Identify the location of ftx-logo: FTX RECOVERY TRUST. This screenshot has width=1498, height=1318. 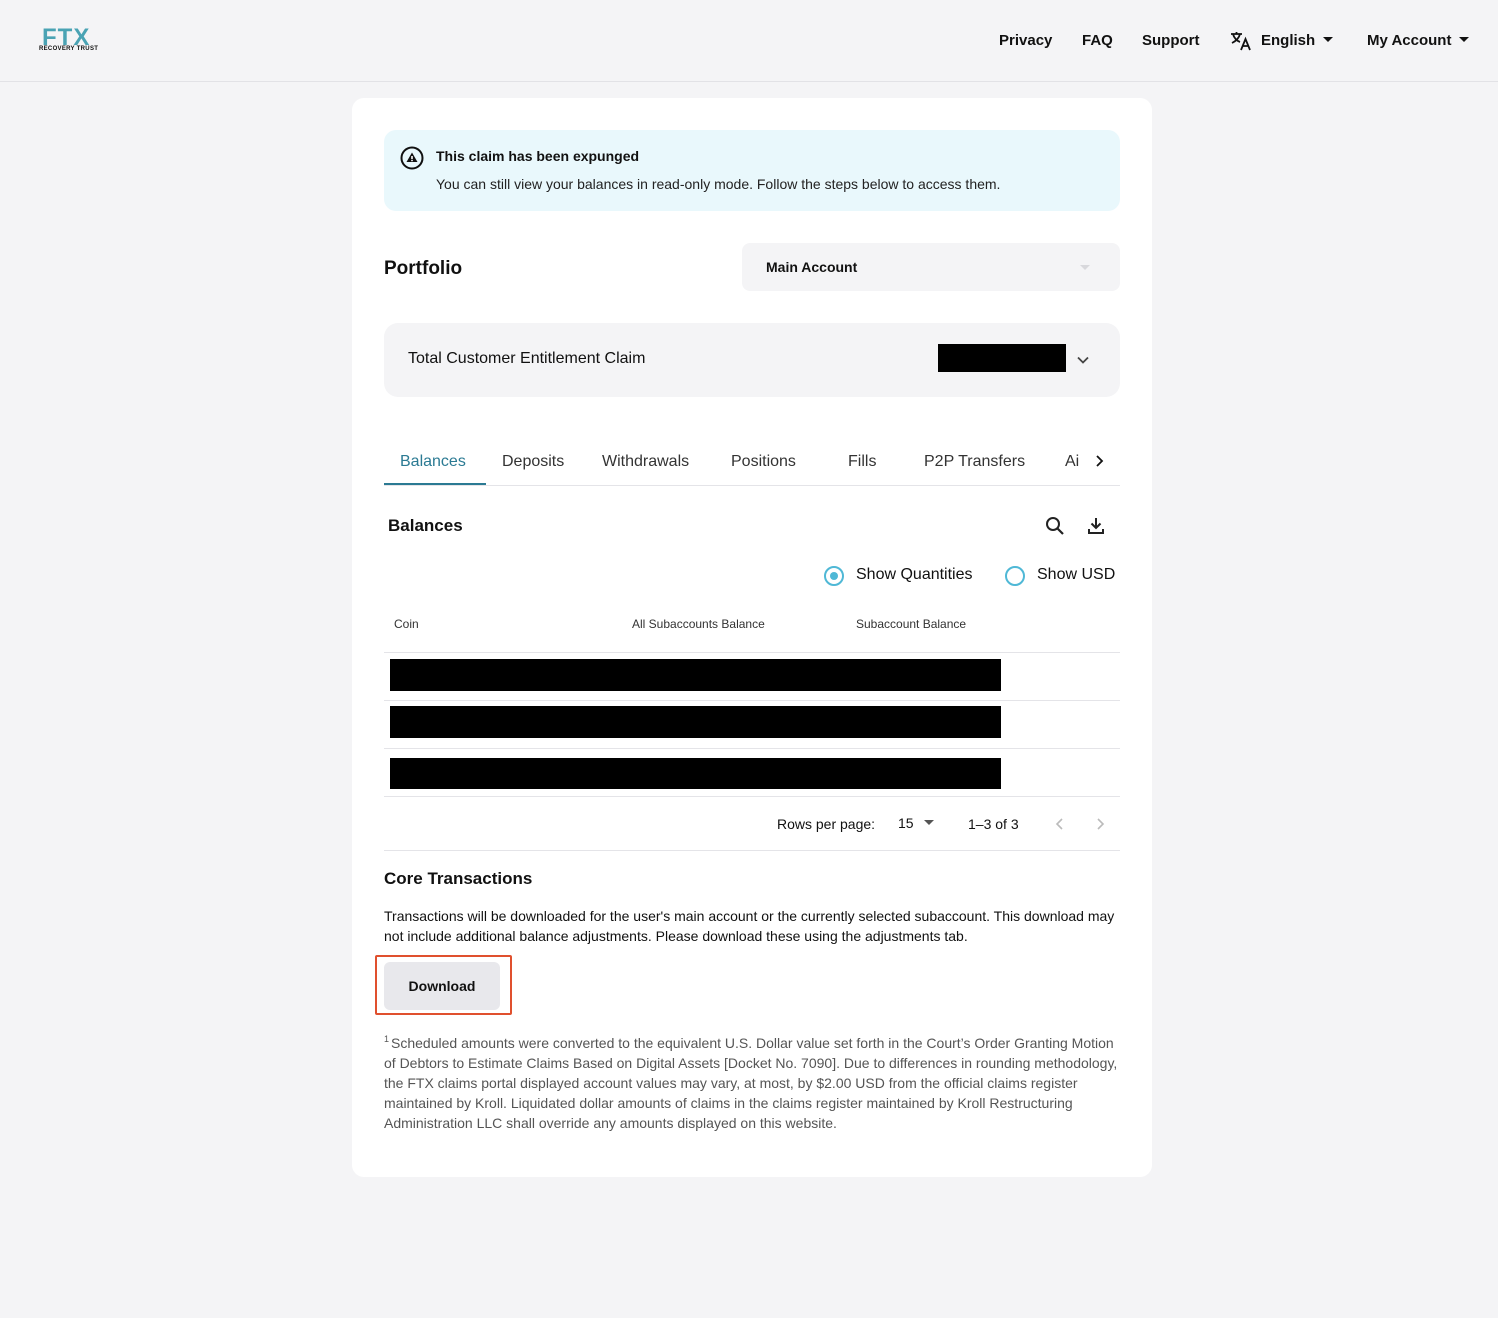
(71, 40).